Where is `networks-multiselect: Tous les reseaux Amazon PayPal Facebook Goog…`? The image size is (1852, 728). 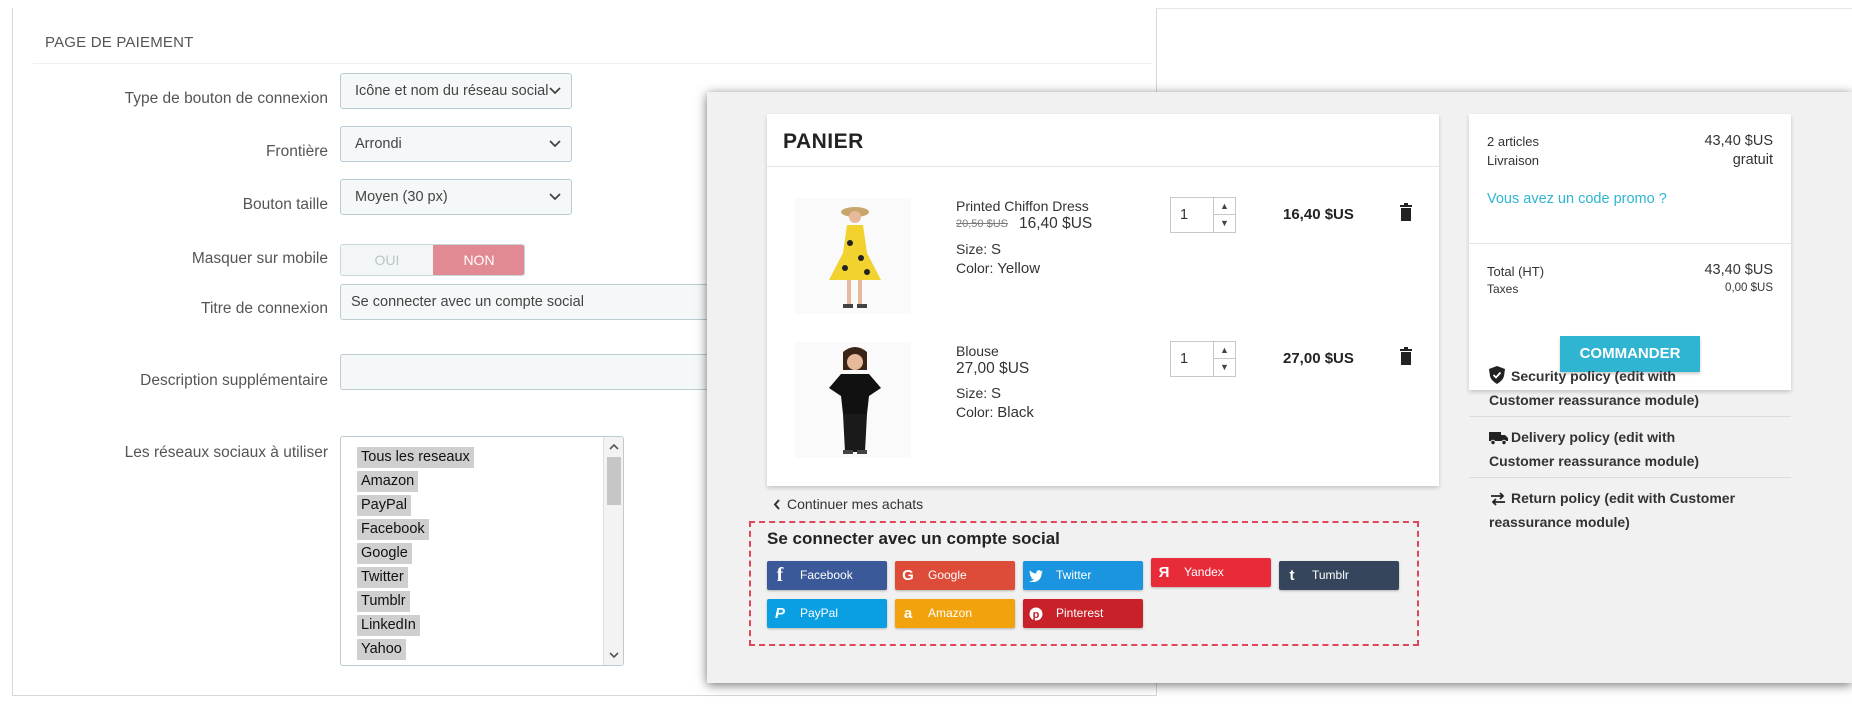 networks-multiselect: Tous les reseaux Amazon PayPal Facebook Goog… is located at coordinates (482, 551).